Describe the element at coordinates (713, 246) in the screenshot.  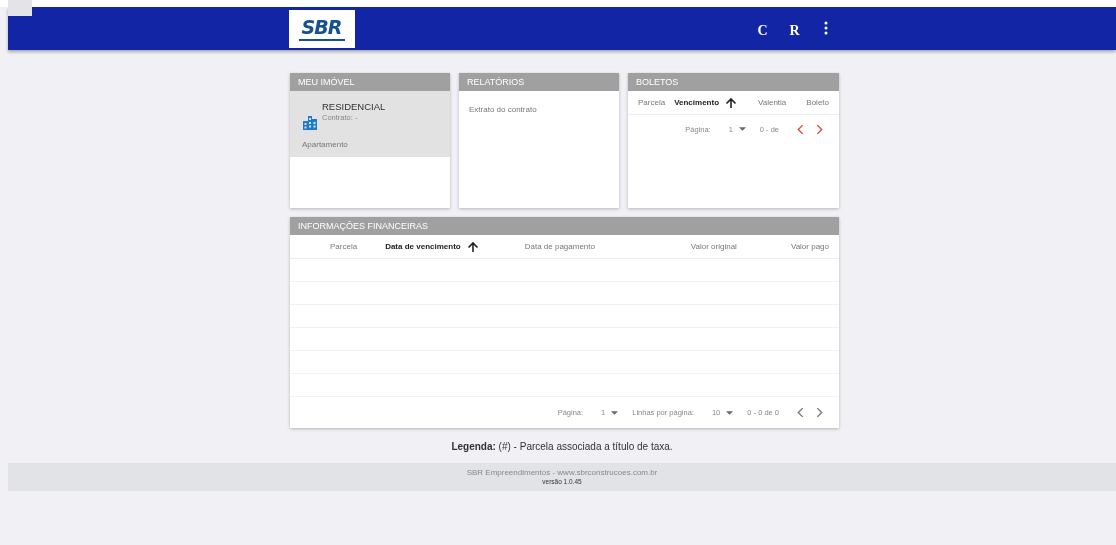
I see `column-header: Valor original` at that location.